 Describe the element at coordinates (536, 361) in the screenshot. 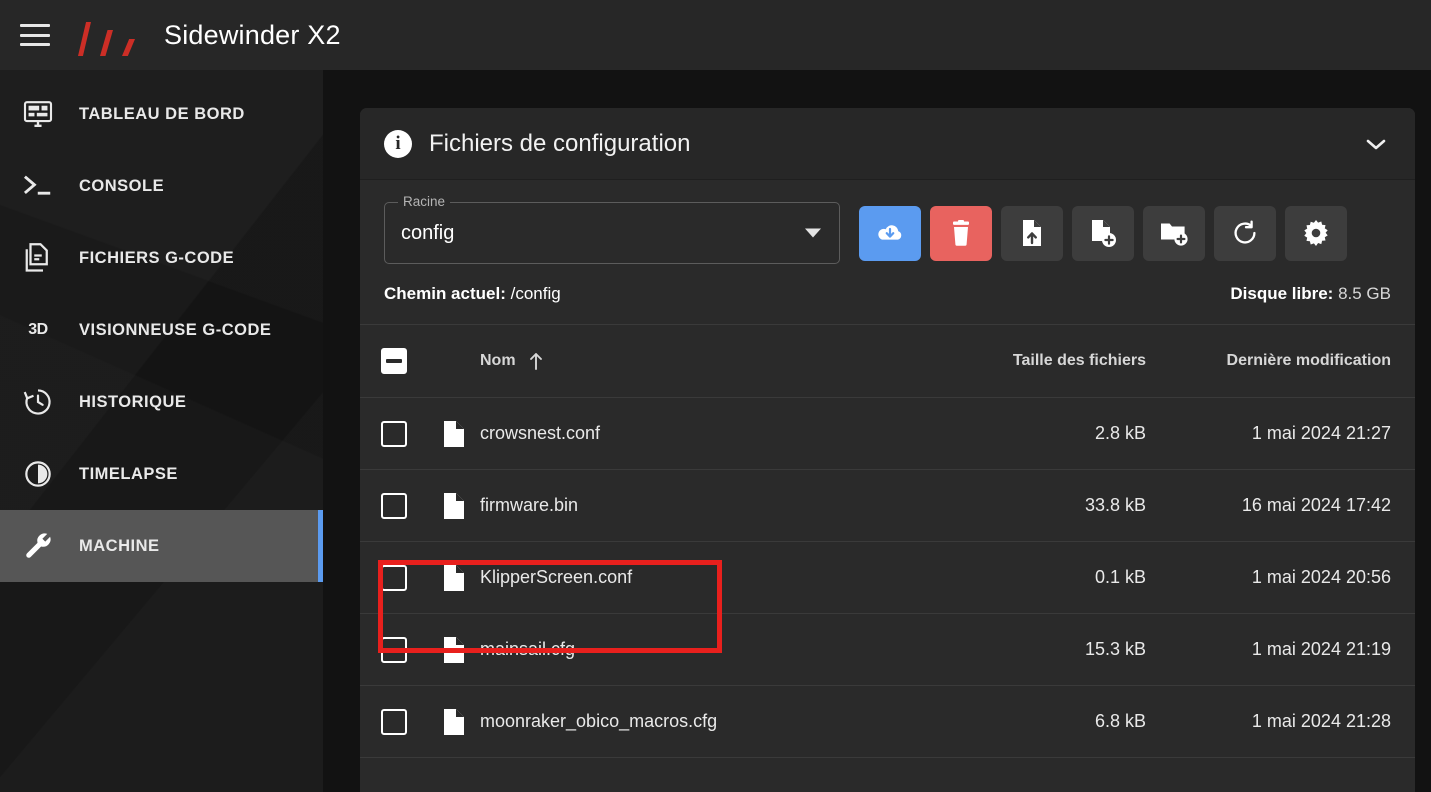

I see `sort-ascending-arrow-icon` at that location.